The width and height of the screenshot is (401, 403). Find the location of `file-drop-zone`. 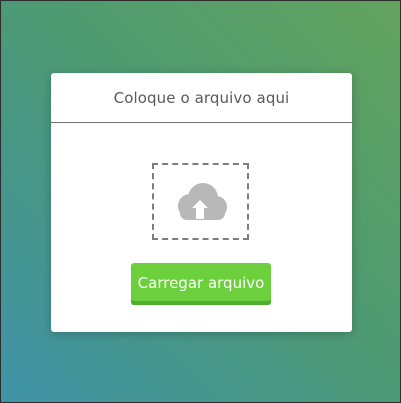

file-drop-zone is located at coordinates (200, 201).